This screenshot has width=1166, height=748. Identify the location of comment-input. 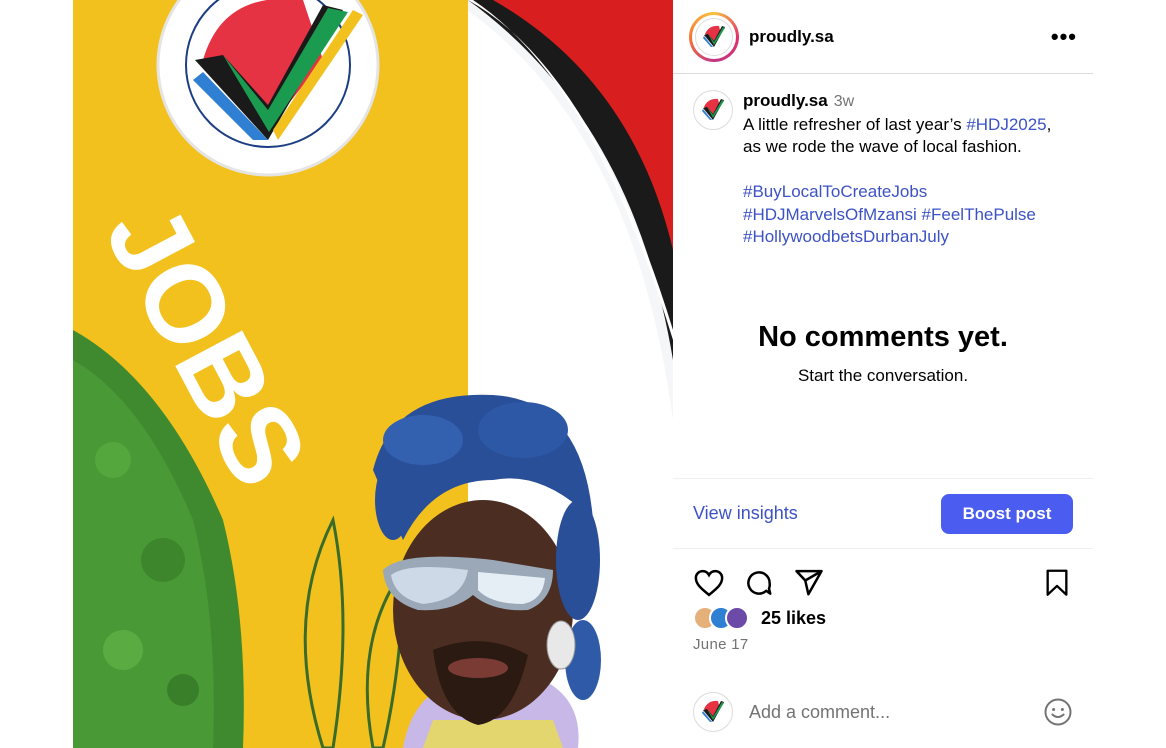
(884, 712).